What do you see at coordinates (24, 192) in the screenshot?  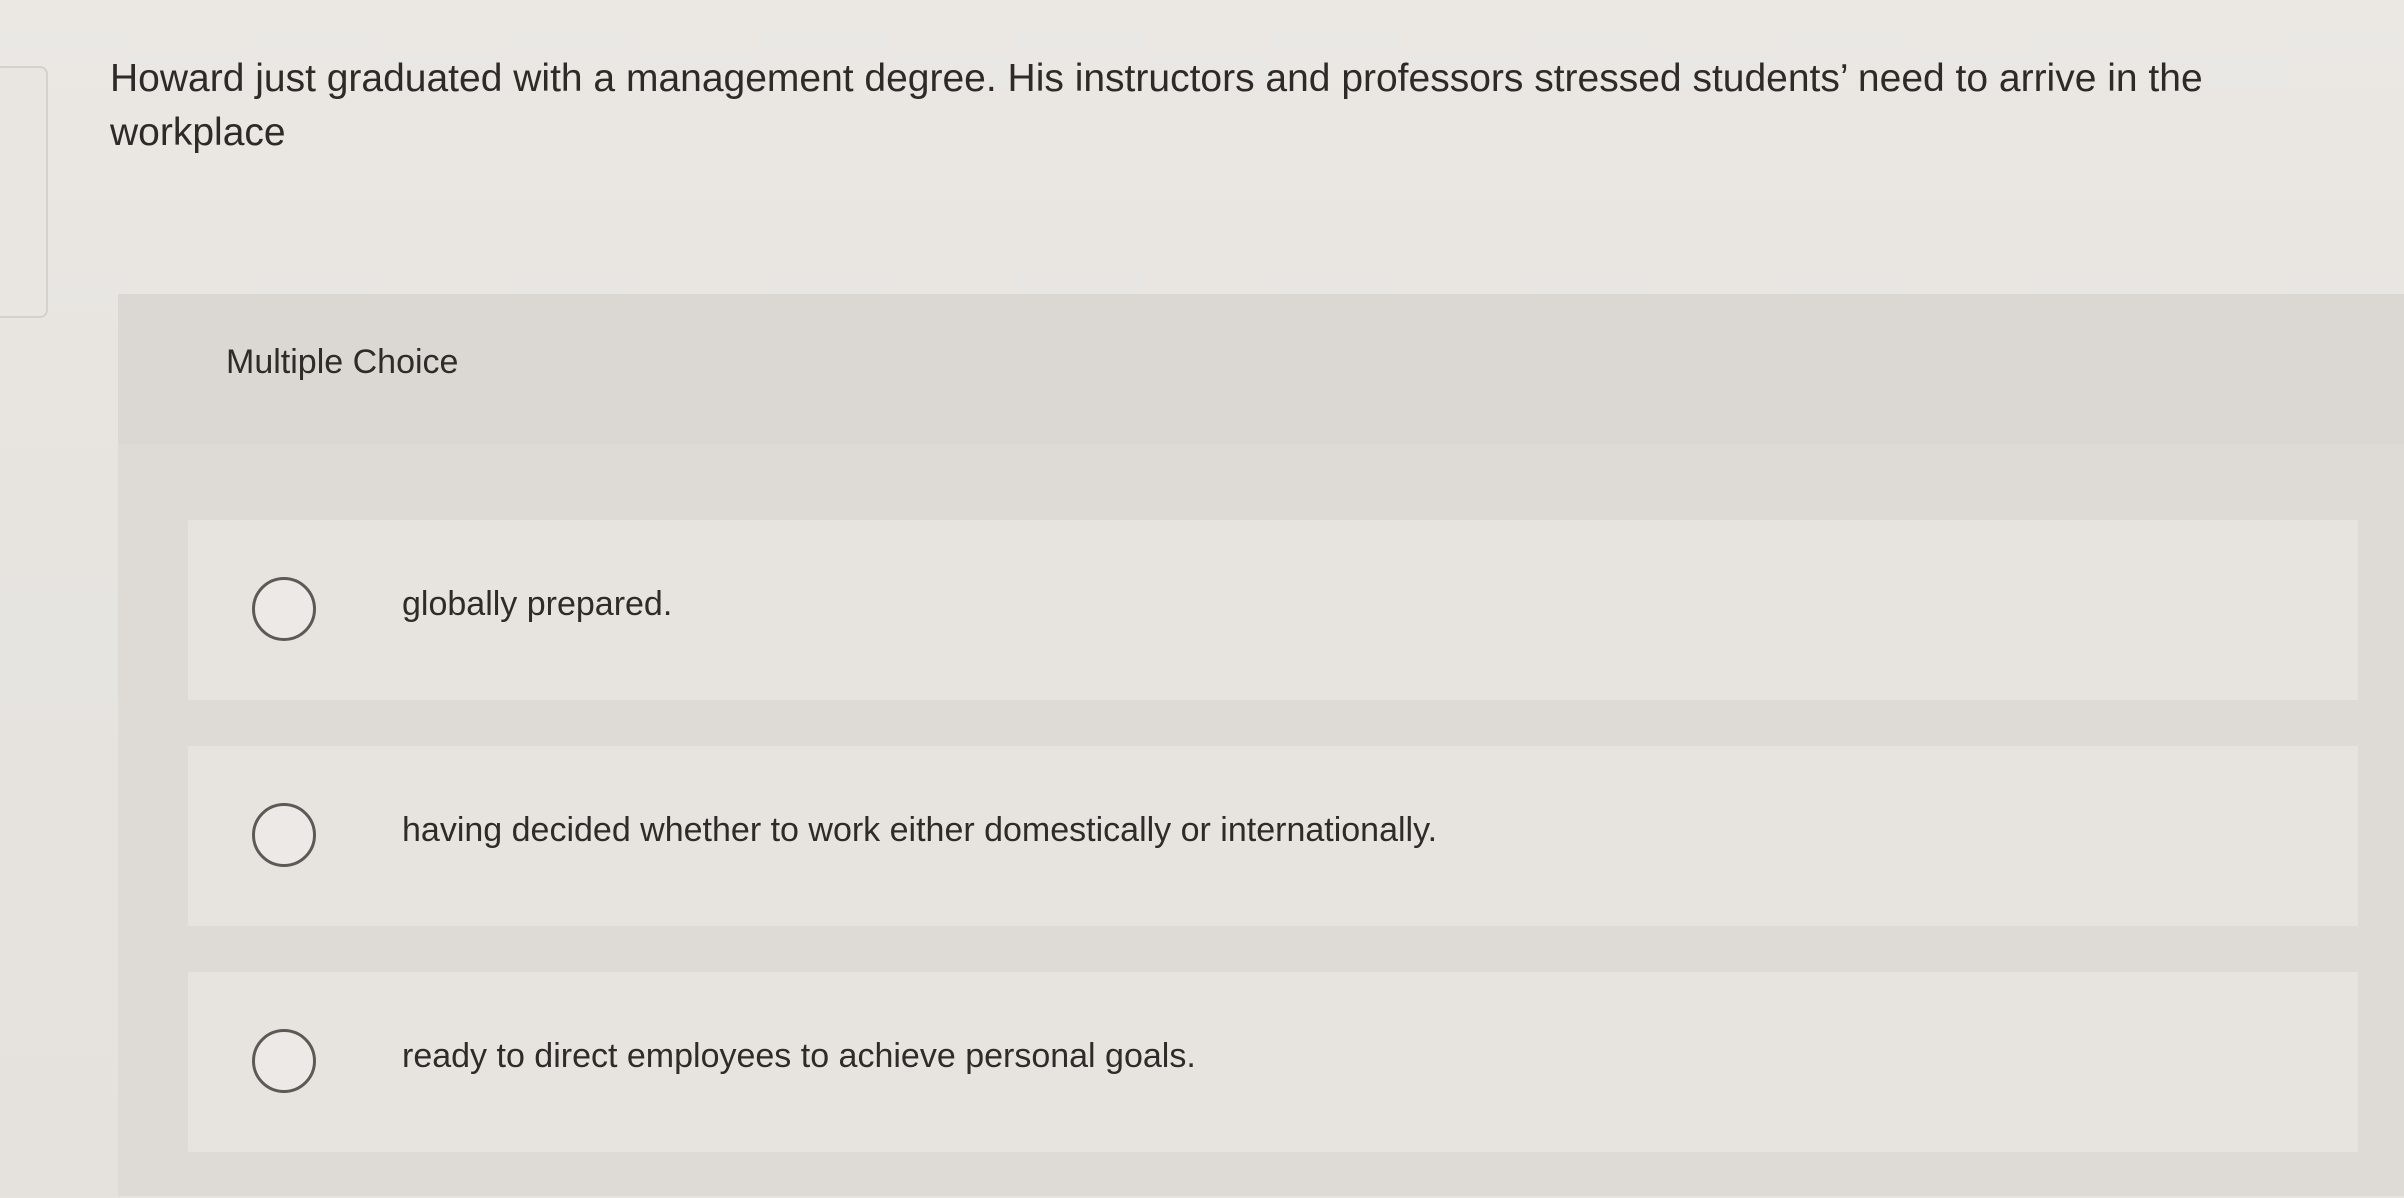 I see `side-panel-tab` at bounding box center [24, 192].